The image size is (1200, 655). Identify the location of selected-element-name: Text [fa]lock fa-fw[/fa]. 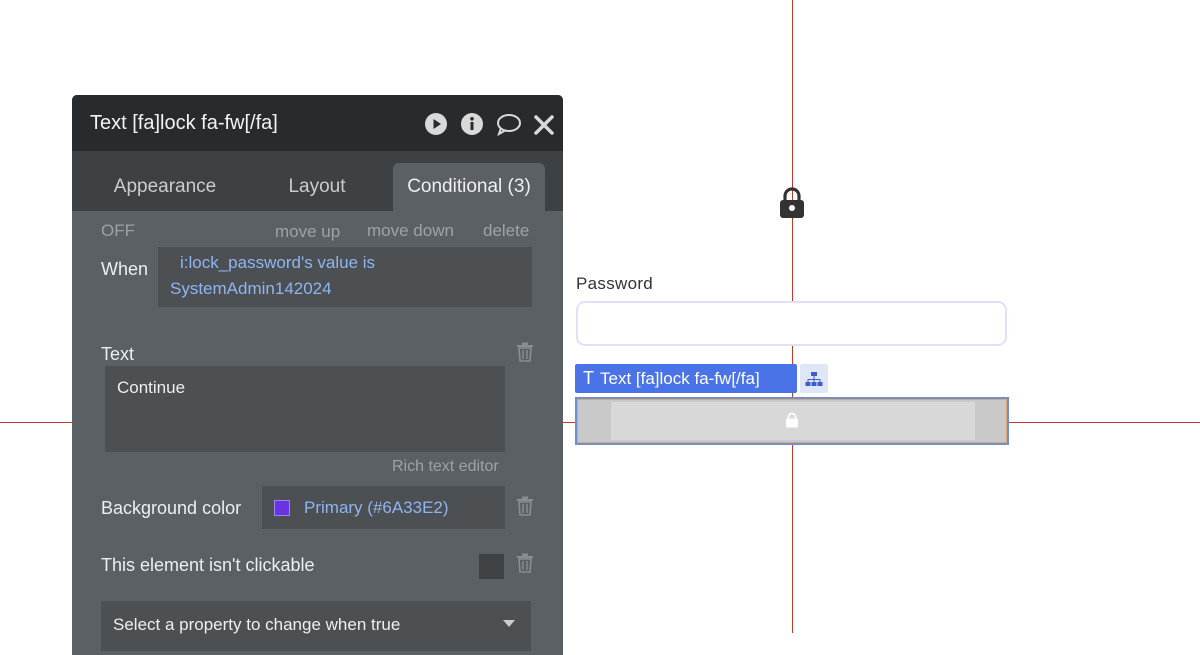
(680, 378).